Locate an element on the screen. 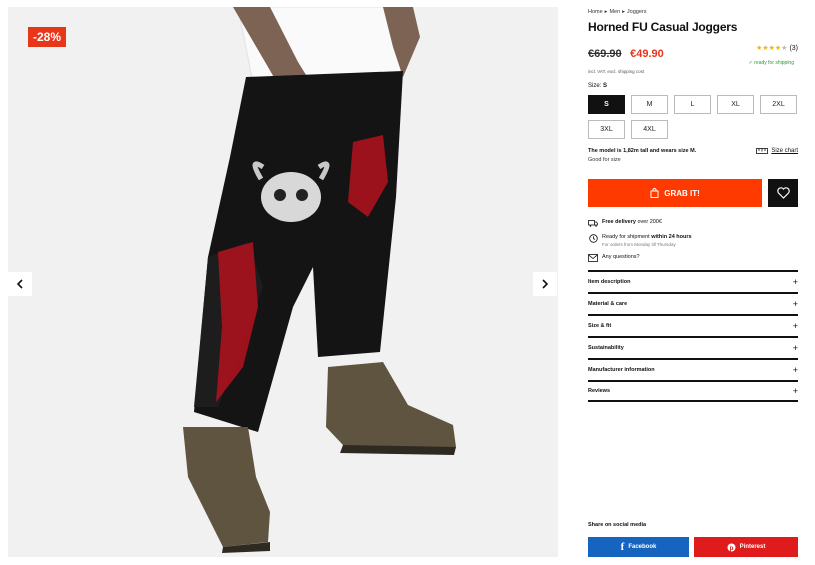 Image resolution: width=815 pixels, height=565 pixels. breadcrumb-home: Home is located at coordinates (595, 12).